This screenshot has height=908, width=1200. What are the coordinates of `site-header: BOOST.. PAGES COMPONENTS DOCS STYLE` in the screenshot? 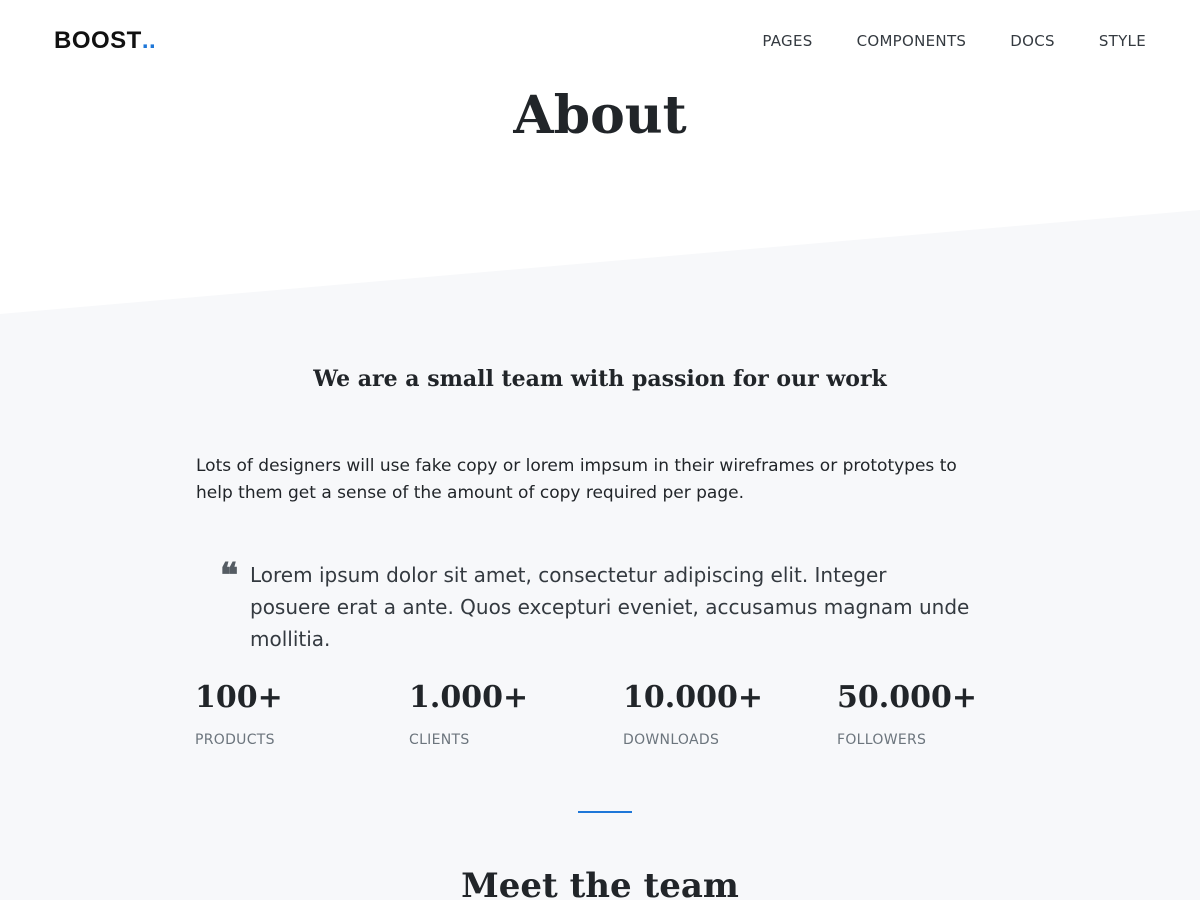 It's located at (600, 41).